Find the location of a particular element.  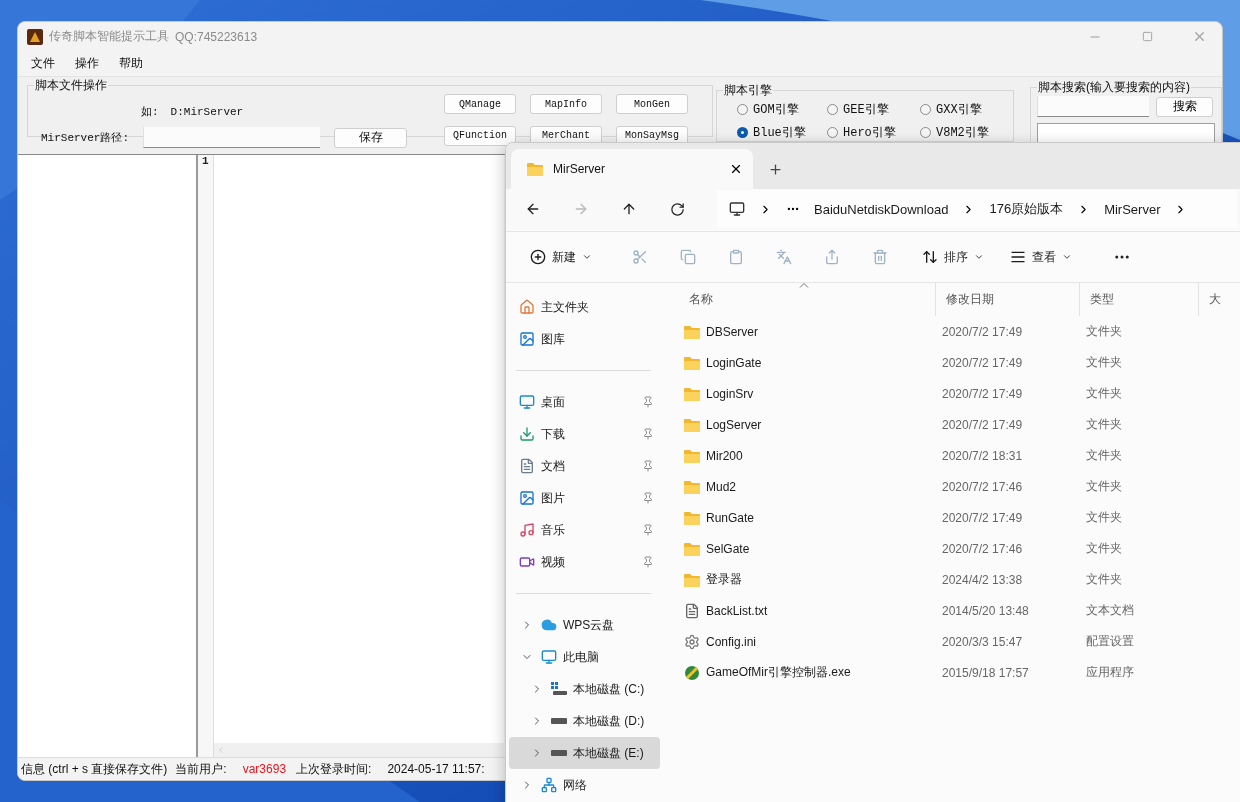

video-icon is located at coordinates (527, 562).